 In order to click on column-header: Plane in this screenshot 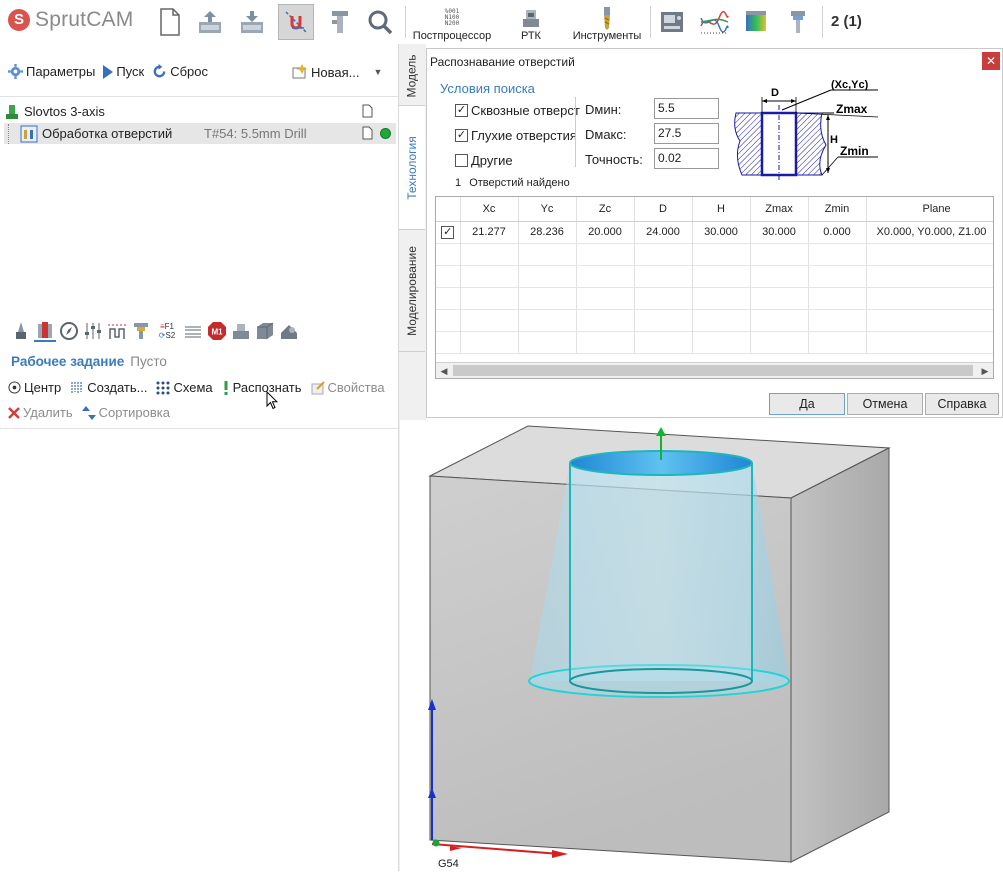, I will do `click(929, 209)`.